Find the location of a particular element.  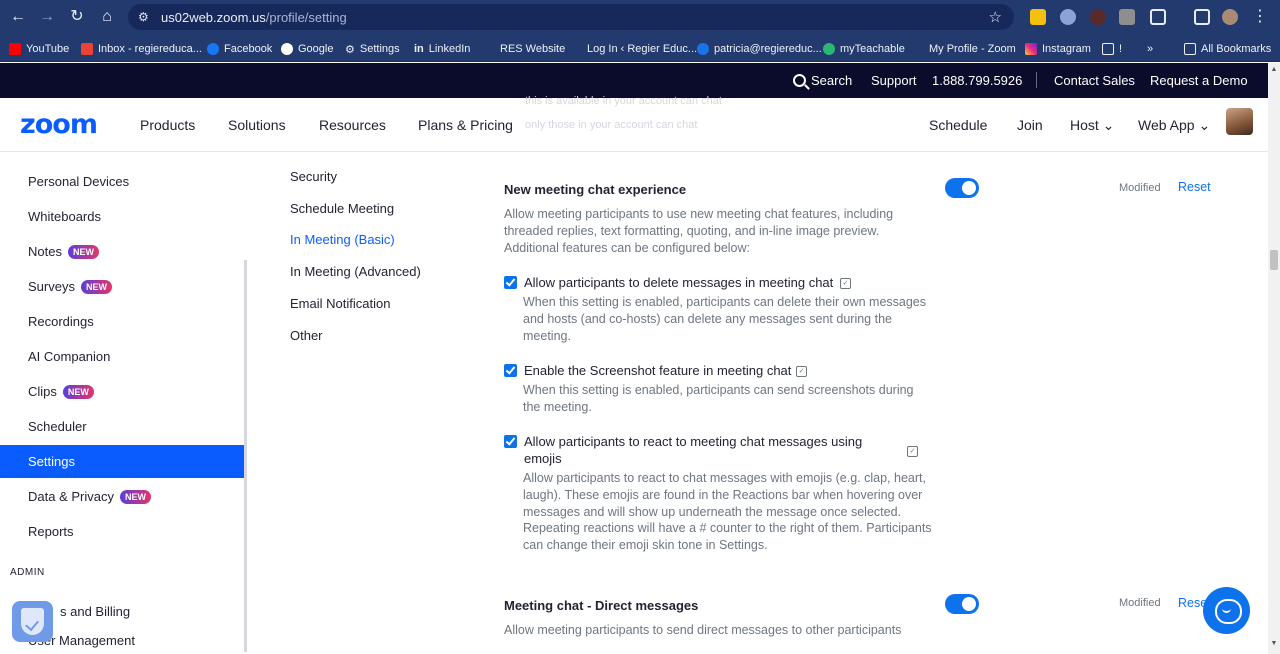

bookmark-youtube: YouTube is located at coordinates (39, 49).